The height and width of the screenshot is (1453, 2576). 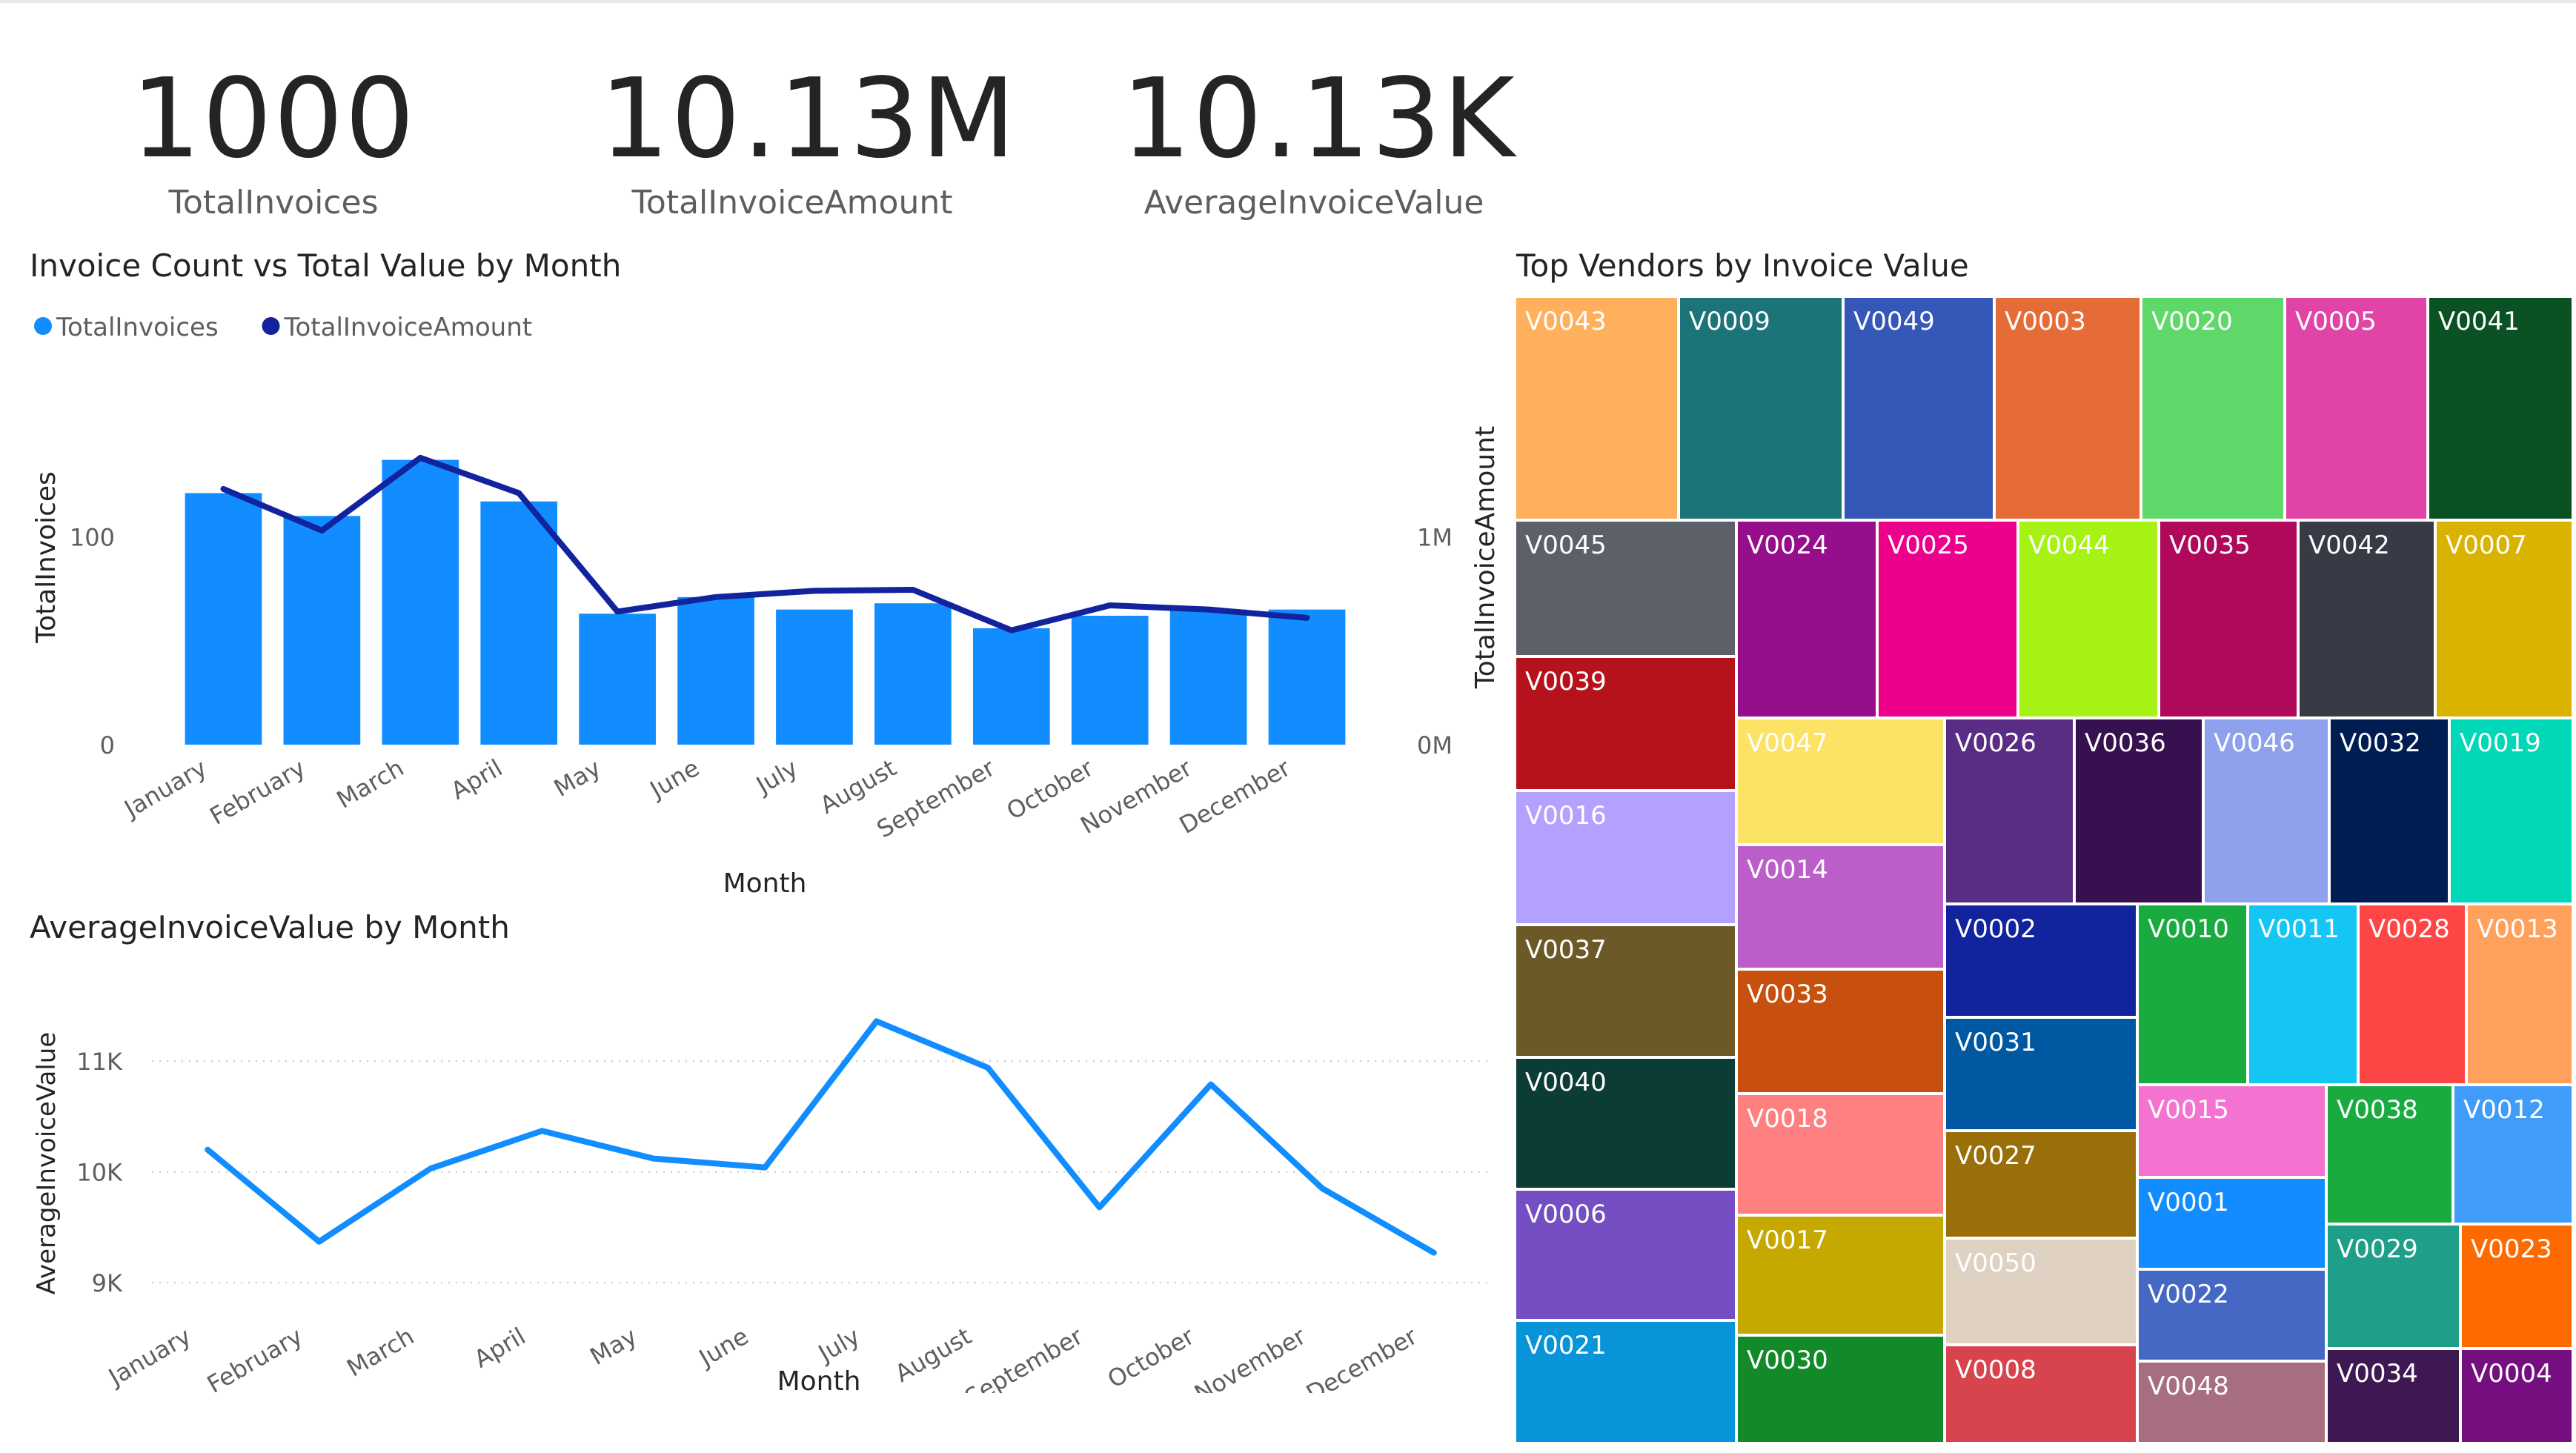 I want to click on treemap-tile-v0040: V0040, so click(x=1625, y=1123).